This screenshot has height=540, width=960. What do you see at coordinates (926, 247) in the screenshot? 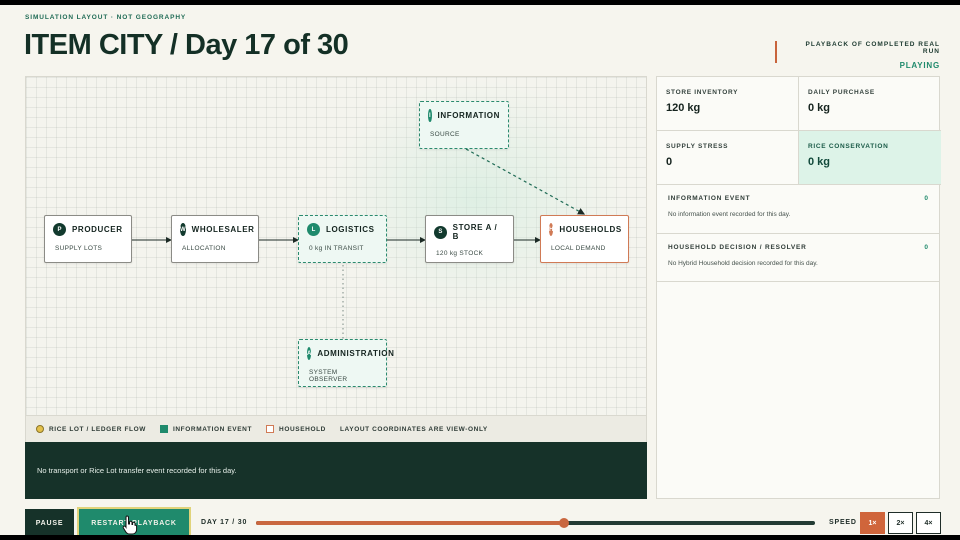
I see `household-decision-count: 0` at bounding box center [926, 247].